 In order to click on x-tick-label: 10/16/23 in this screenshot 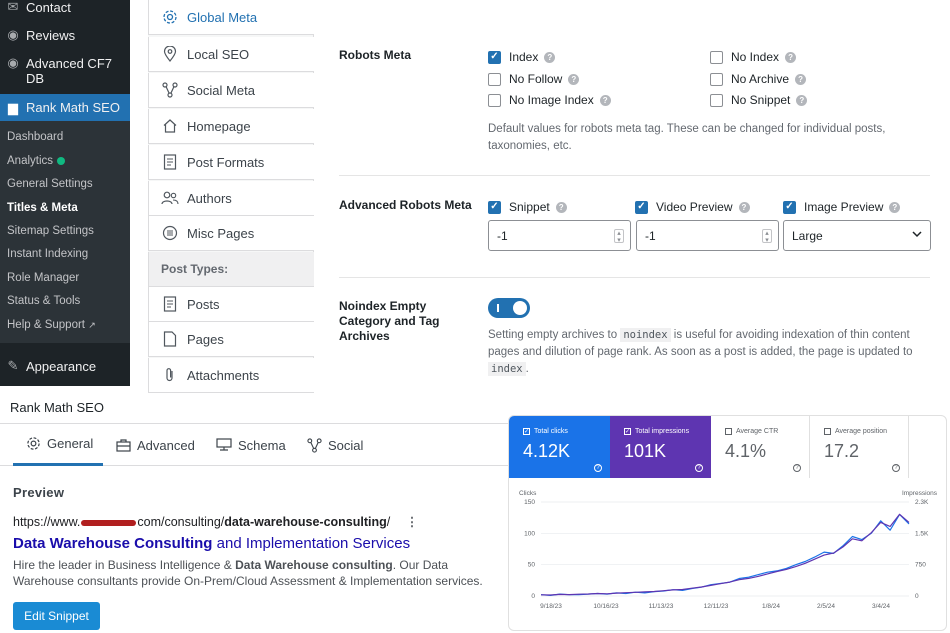, I will do `click(606, 606)`.